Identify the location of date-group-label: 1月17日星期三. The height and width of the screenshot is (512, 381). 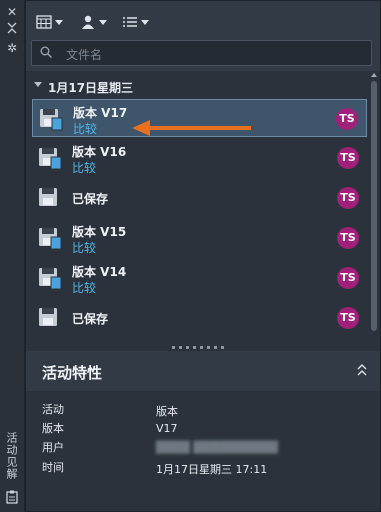
(91, 88).